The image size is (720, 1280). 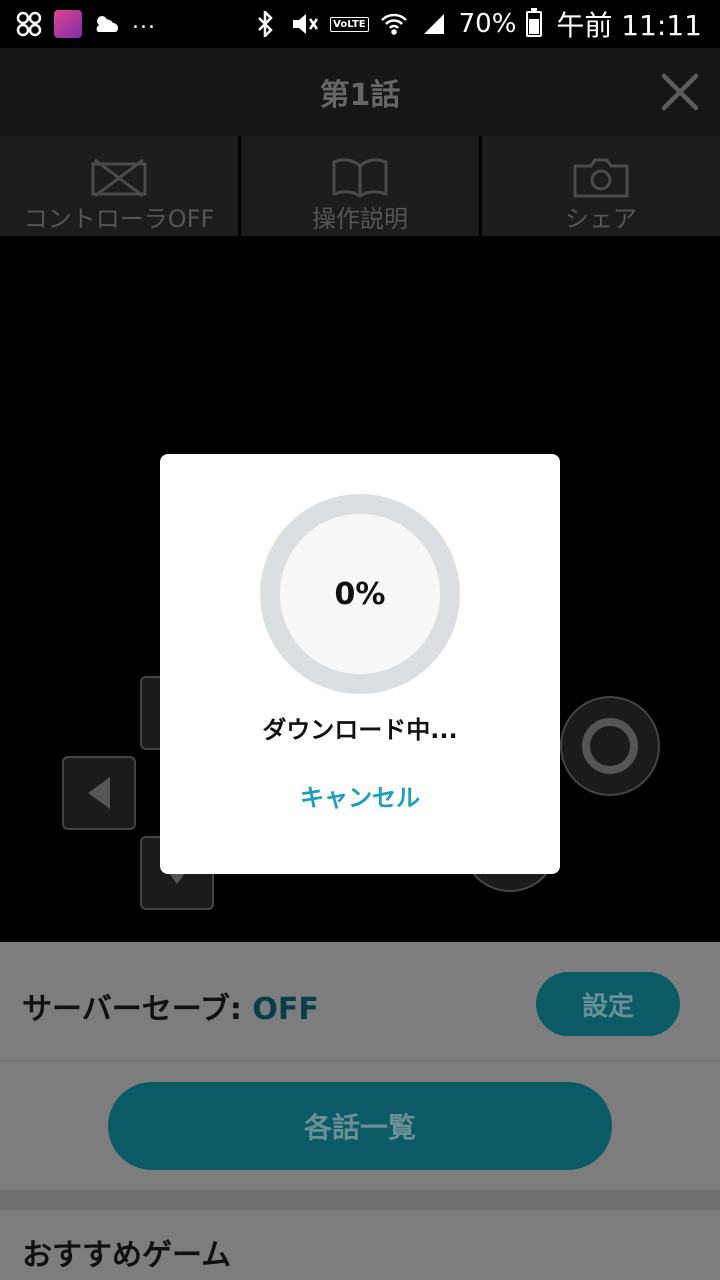 I want to click on server-save-label: サーバーセーブ: OFF, so click(x=170, y=1009).